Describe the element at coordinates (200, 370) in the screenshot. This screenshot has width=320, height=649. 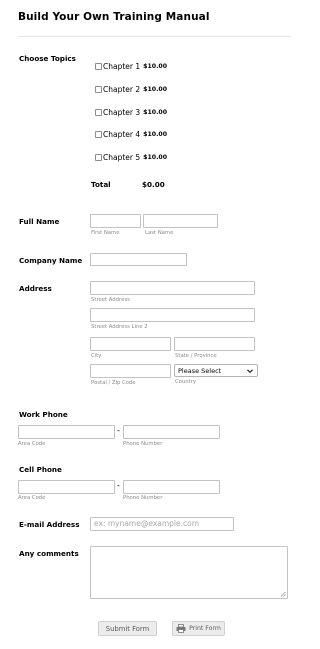
I see `country-select-value: Please Select` at that location.